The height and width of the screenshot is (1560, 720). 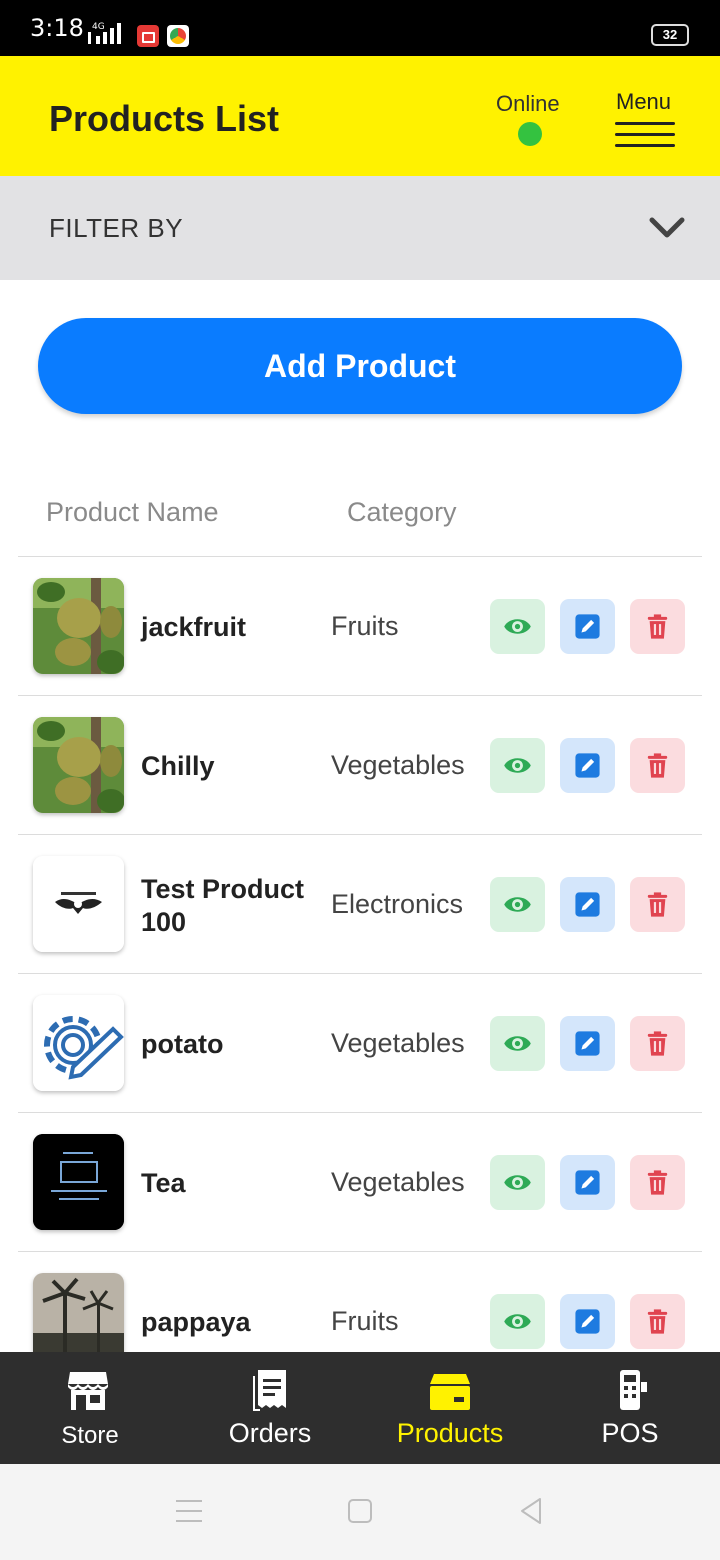 I want to click on add-product-button: Add Product, so click(x=360, y=366).